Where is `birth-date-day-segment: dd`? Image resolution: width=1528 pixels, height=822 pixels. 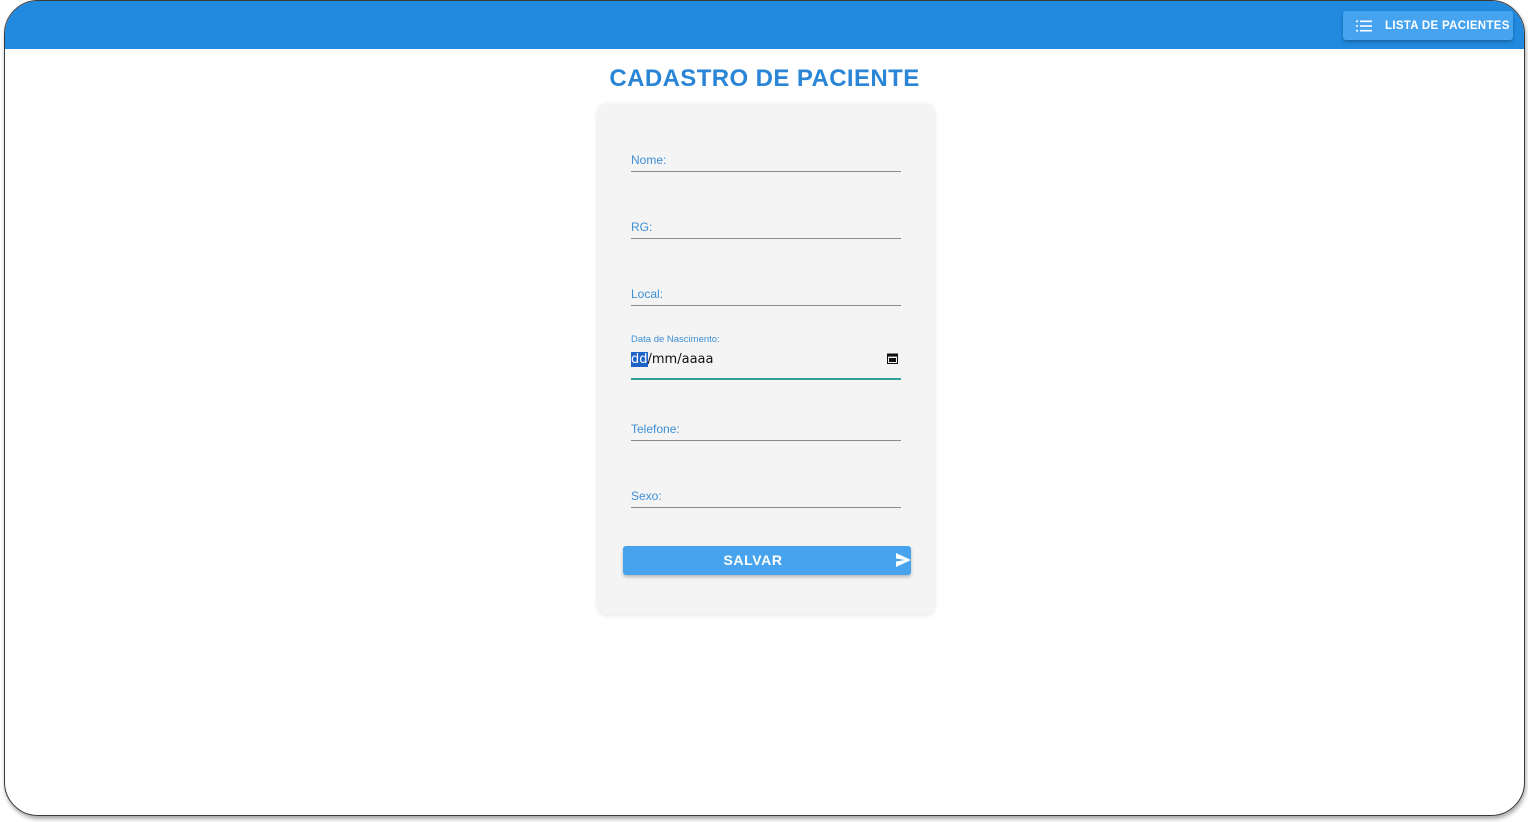
birth-date-day-segment: dd is located at coordinates (639, 359).